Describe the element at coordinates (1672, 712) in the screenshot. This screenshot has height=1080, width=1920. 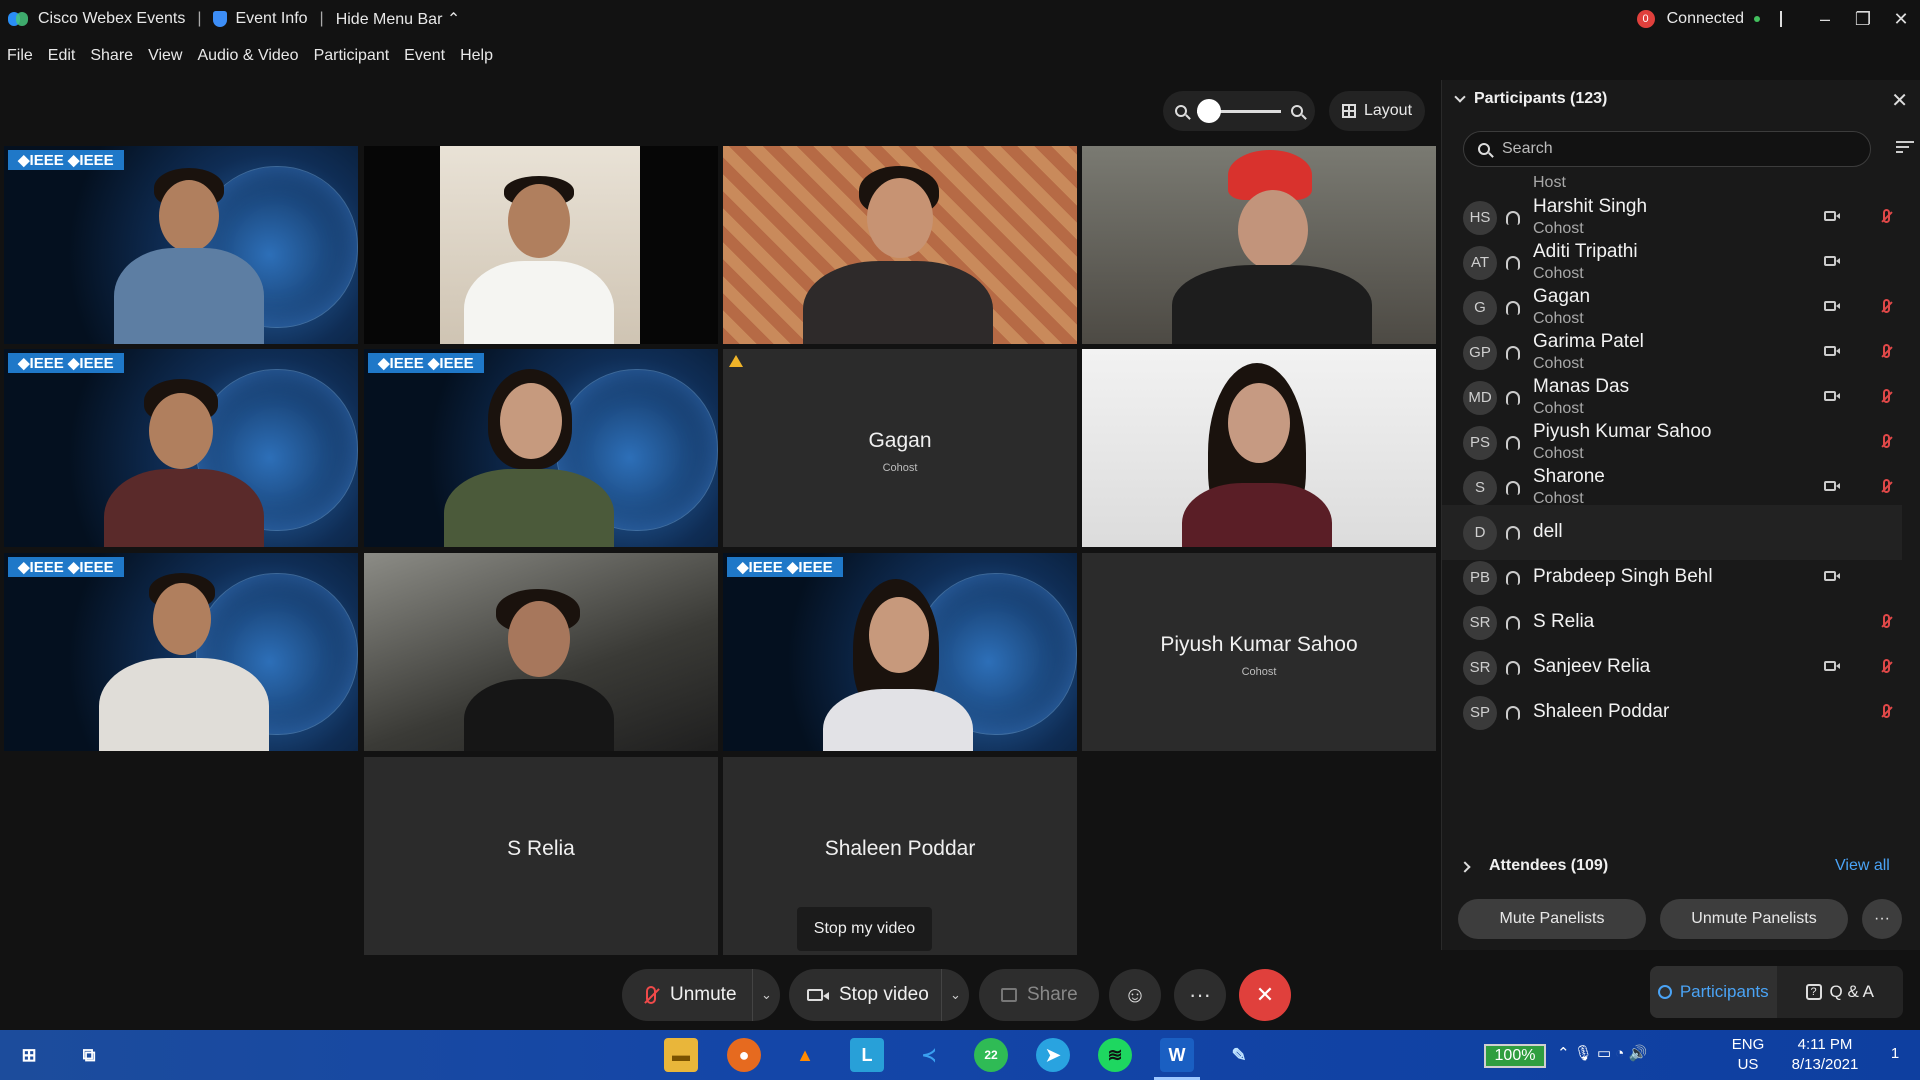
I see `participant-row: SP Shaleen Poddar` at that location.